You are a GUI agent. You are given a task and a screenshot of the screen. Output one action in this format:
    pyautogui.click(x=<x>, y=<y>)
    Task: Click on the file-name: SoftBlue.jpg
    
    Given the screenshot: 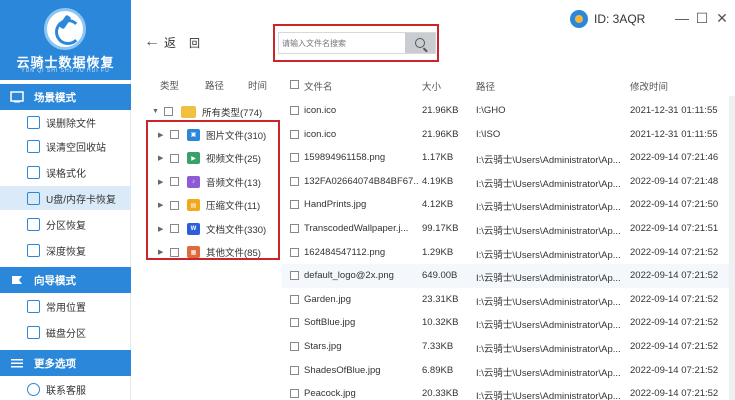 What is the action you would take?
    pyautogui.click(x=330, y=323)
    